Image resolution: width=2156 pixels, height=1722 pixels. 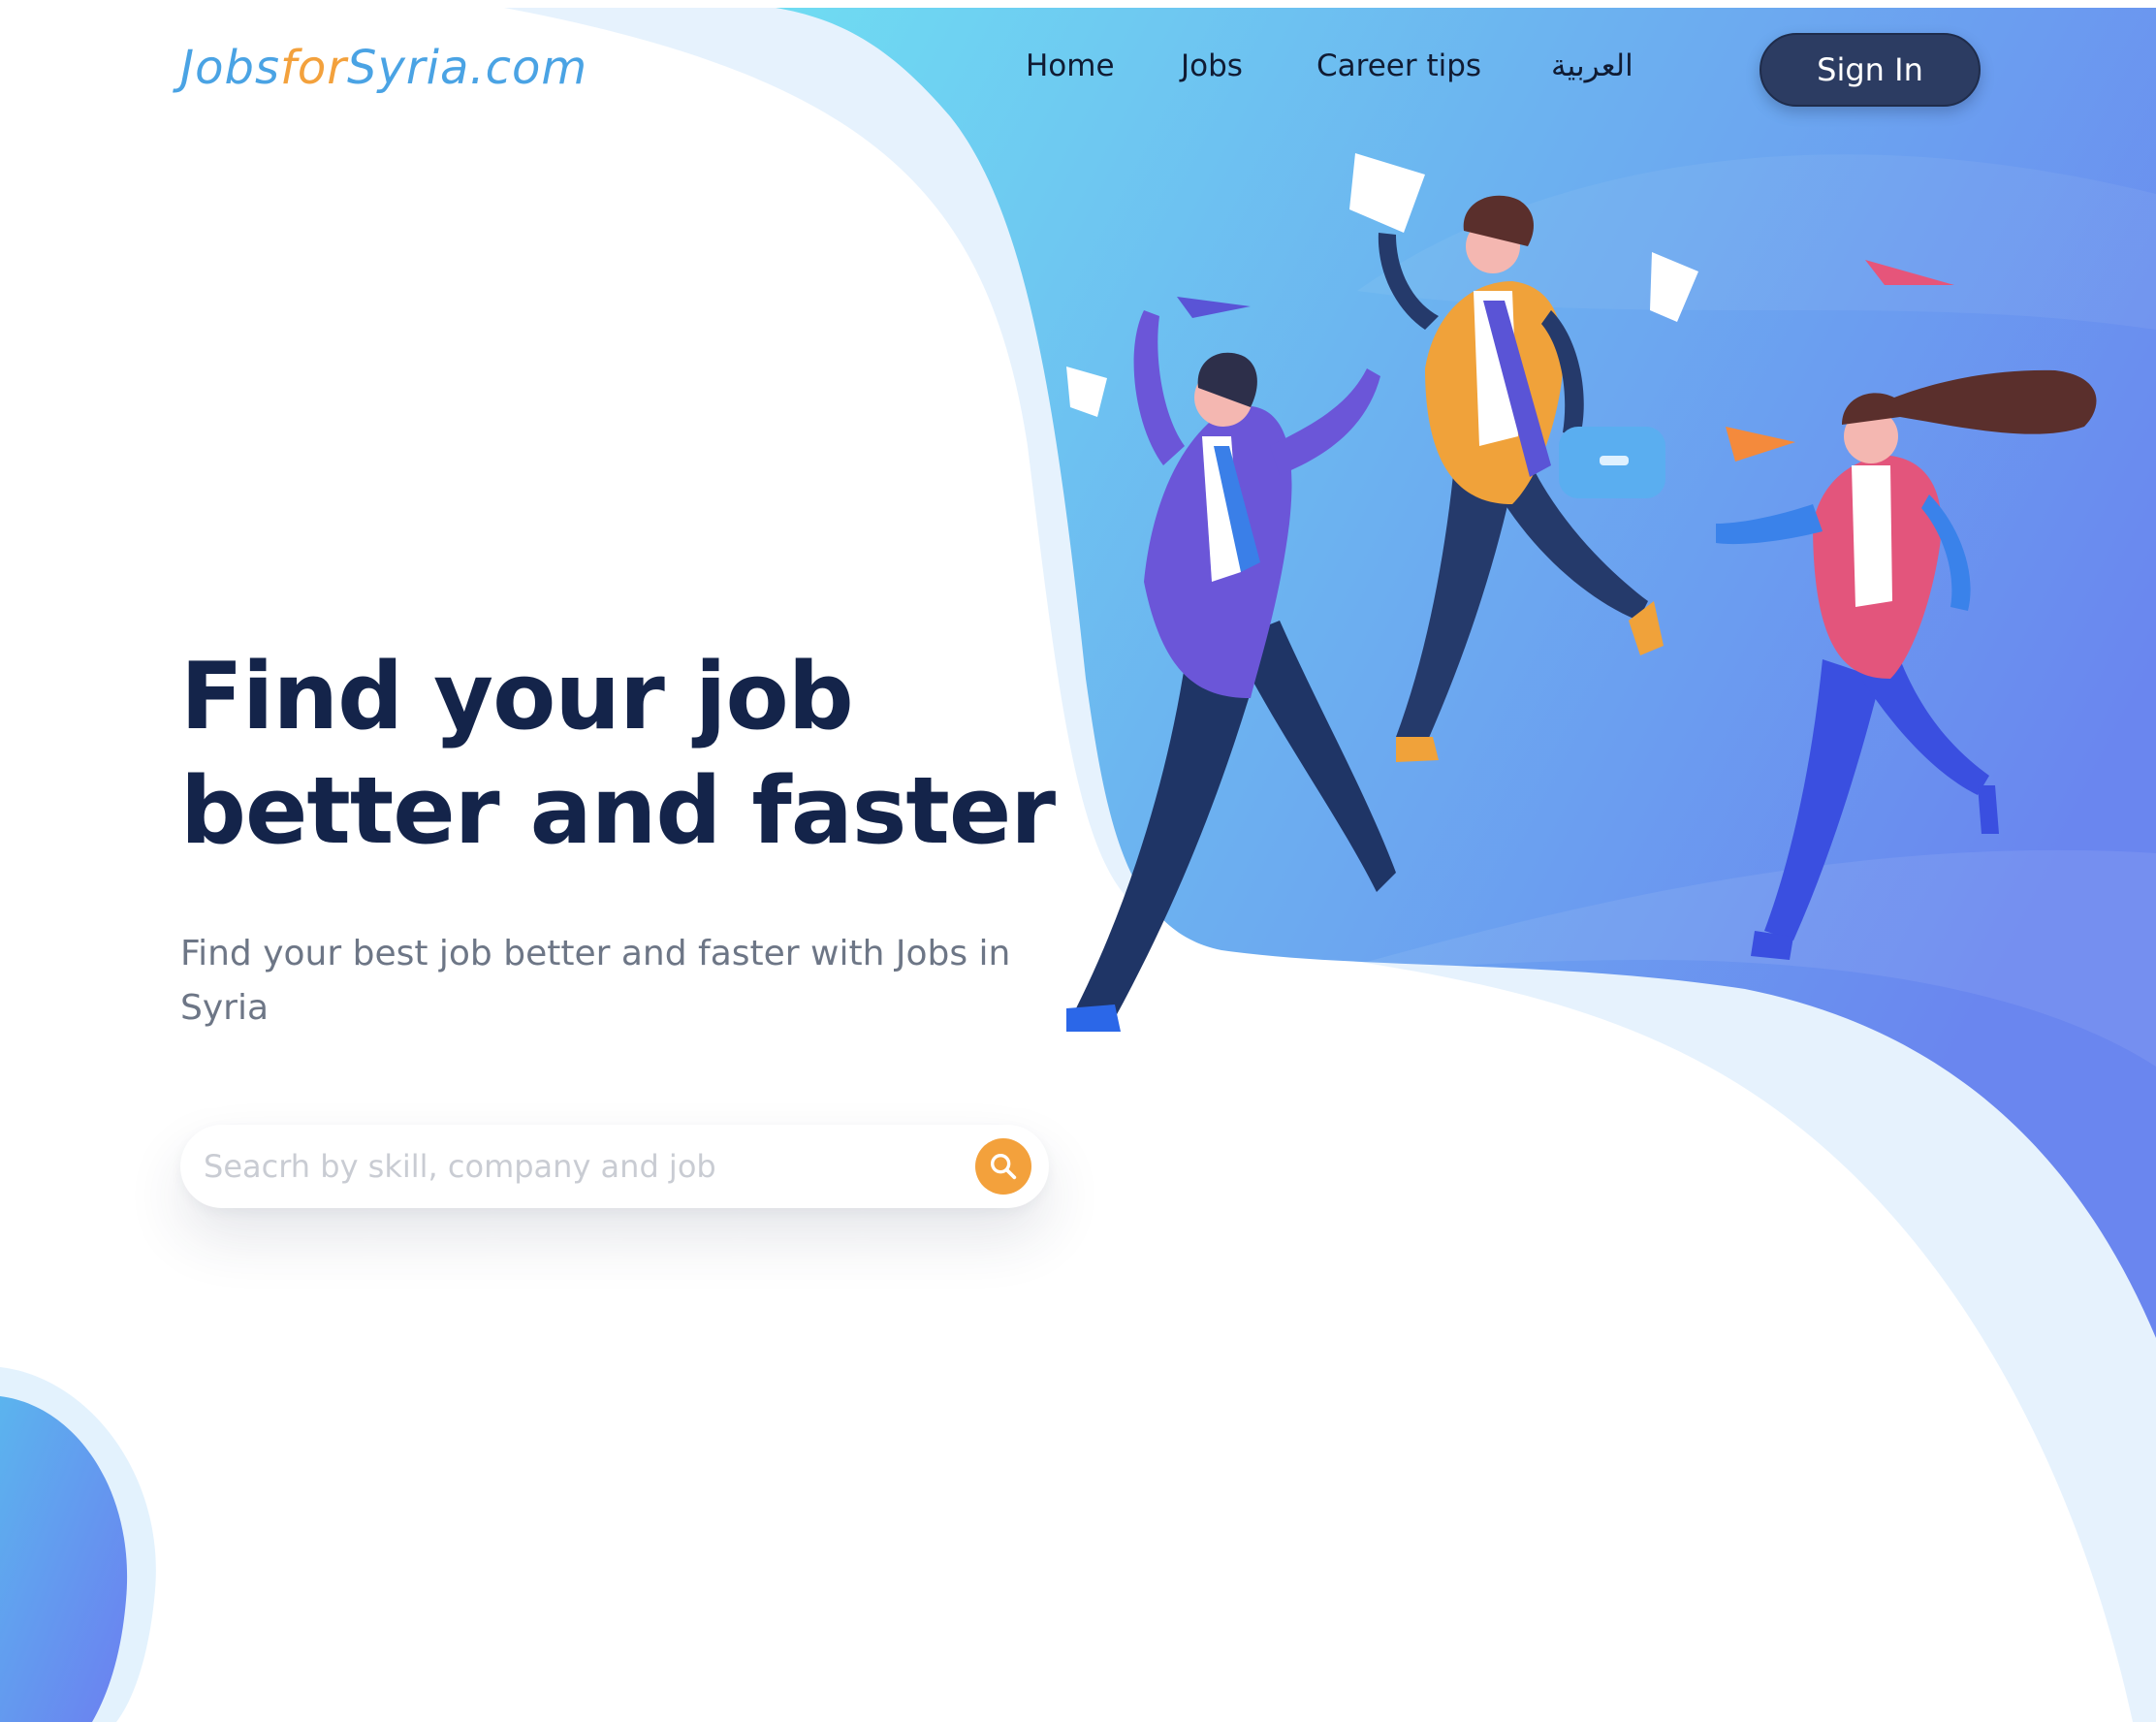 What do you see at coordinates (1398, 69) in the screenshot?
I see `nav-career-tips: Career tips` at bounding box center [1398, 69].